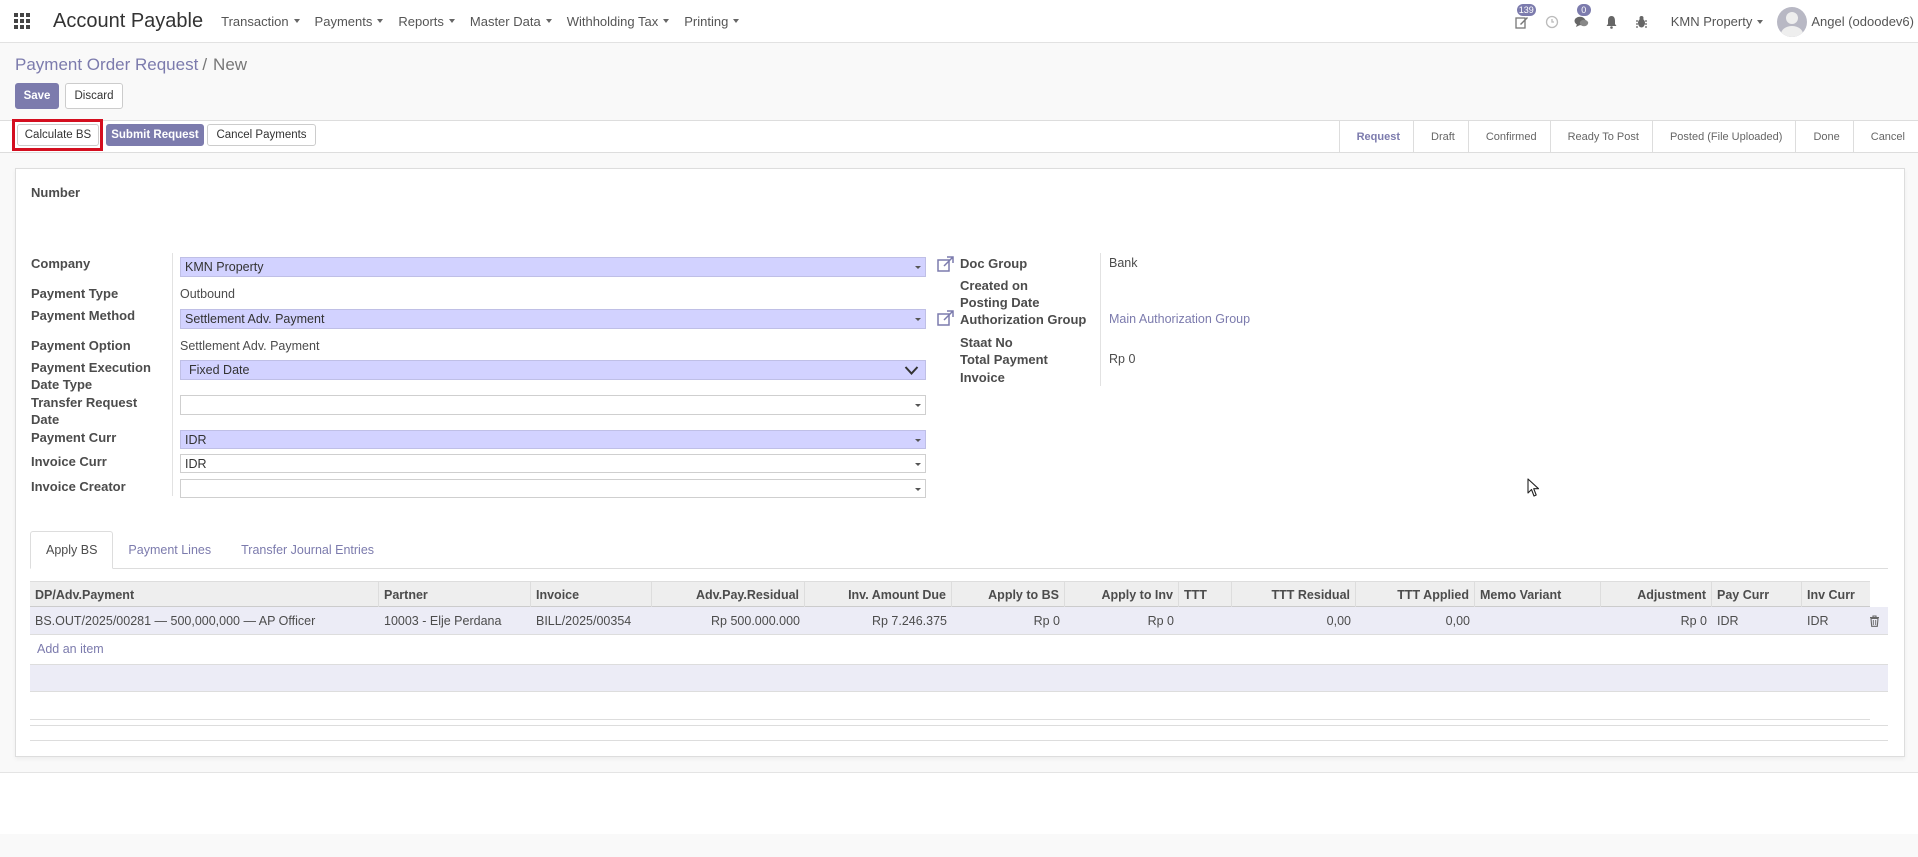 The width and height of the screenshot is (1918, 857). Describe the element at coordinates (553, 405) in the screenshot. I see `transfer-request-date-field` at that location.